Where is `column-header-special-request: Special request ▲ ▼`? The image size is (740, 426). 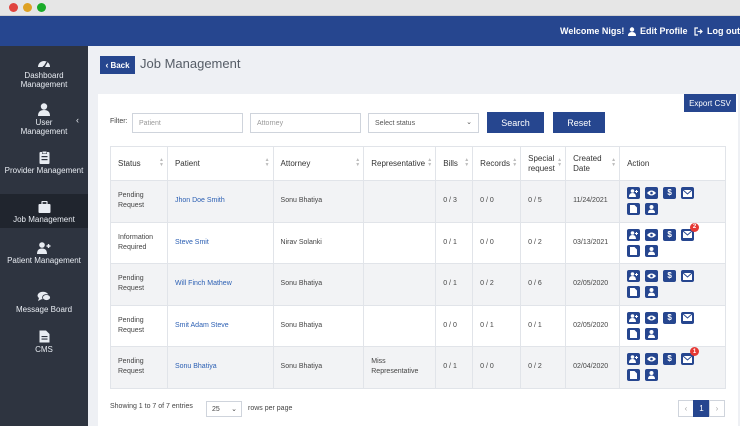 column-header-special-request: Special request ▲ ▼ is located at coordinates (543, 163).